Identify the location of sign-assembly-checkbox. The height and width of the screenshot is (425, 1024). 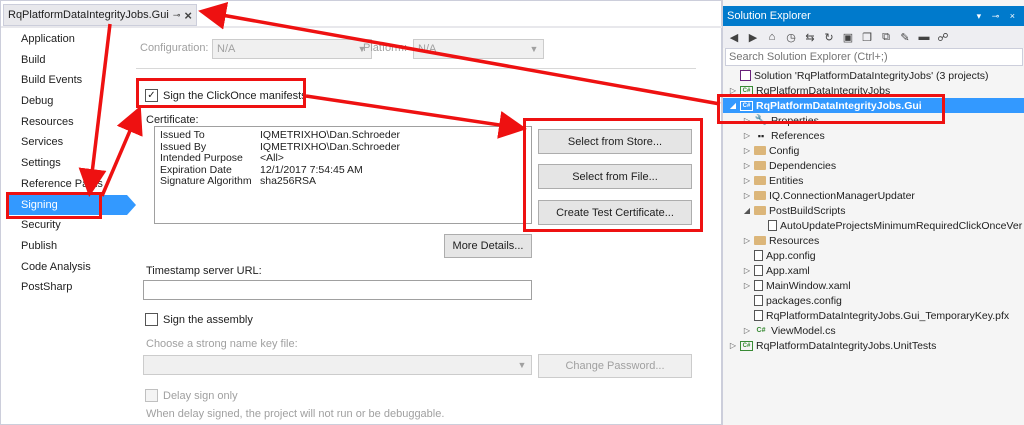
(151, 319).